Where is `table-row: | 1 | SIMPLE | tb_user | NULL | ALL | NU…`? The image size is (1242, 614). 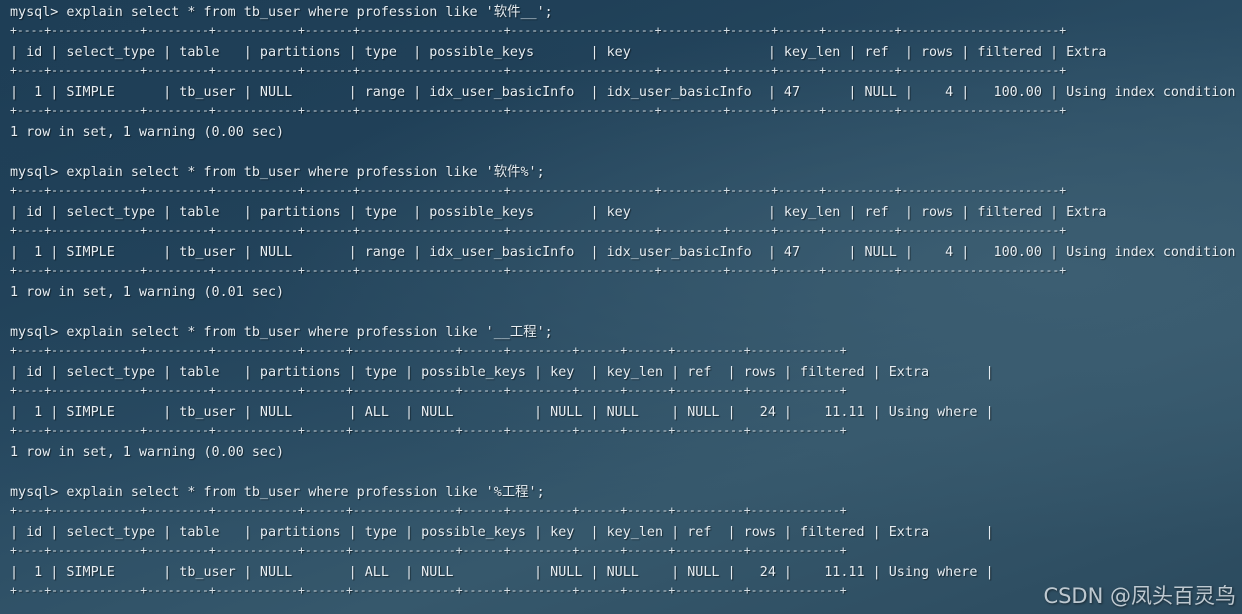 table-row: | 1 | SIMPLE | tb_user | NULL | ALL | NU… is located at coordinates (502, 412).